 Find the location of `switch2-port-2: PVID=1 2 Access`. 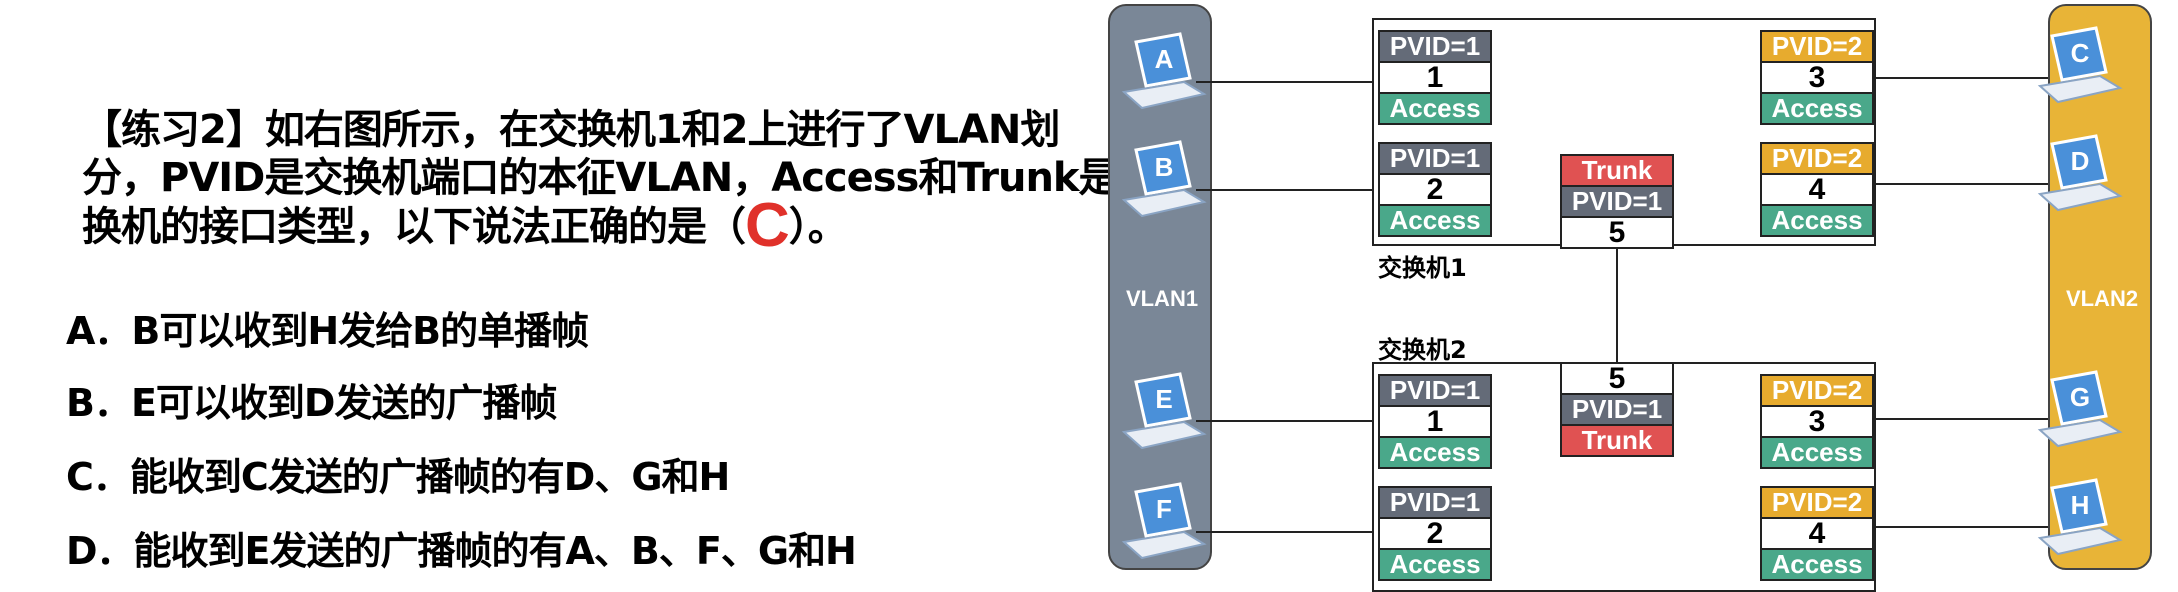

switch2-port-2: PVID=1 2 Access is located at coordinates (1435, 533).